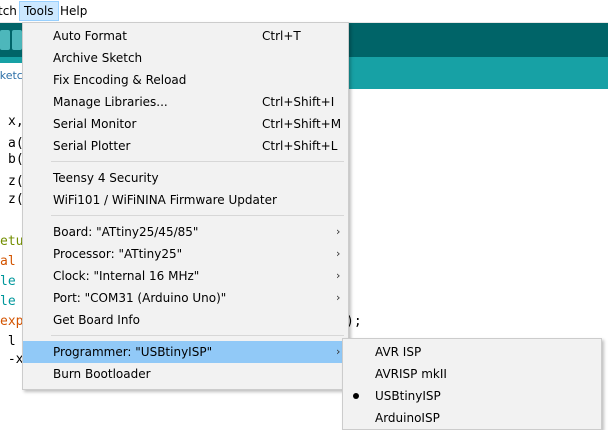 Image resolution: width=608 pixels, height=430 pixels. Describe the element at coordinates (356, 396) in the screenshot. I see `selected-bullet-icon` at that location.